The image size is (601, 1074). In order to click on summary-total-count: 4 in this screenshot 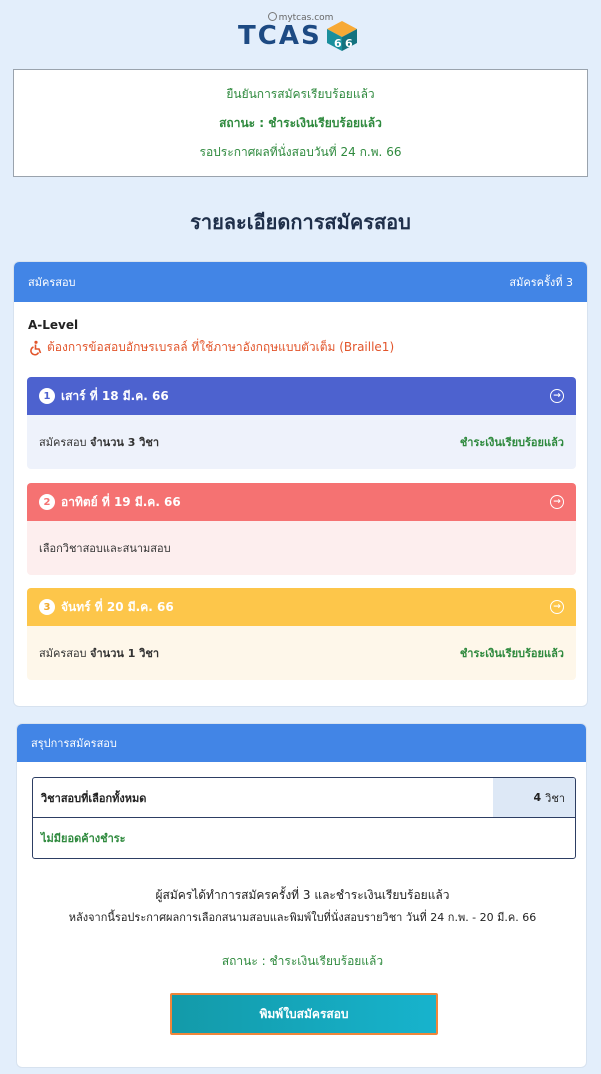, I will do `click(537, 797)`.